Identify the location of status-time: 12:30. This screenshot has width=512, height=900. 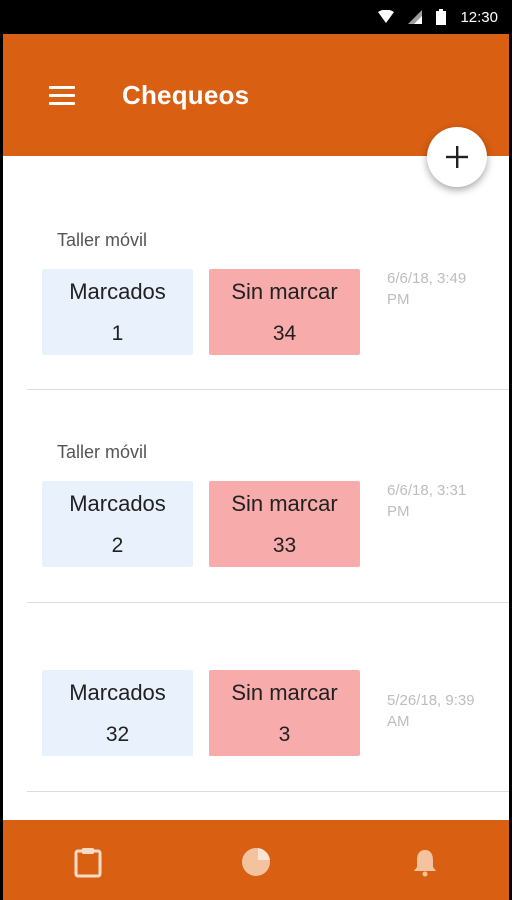
(479, 17).